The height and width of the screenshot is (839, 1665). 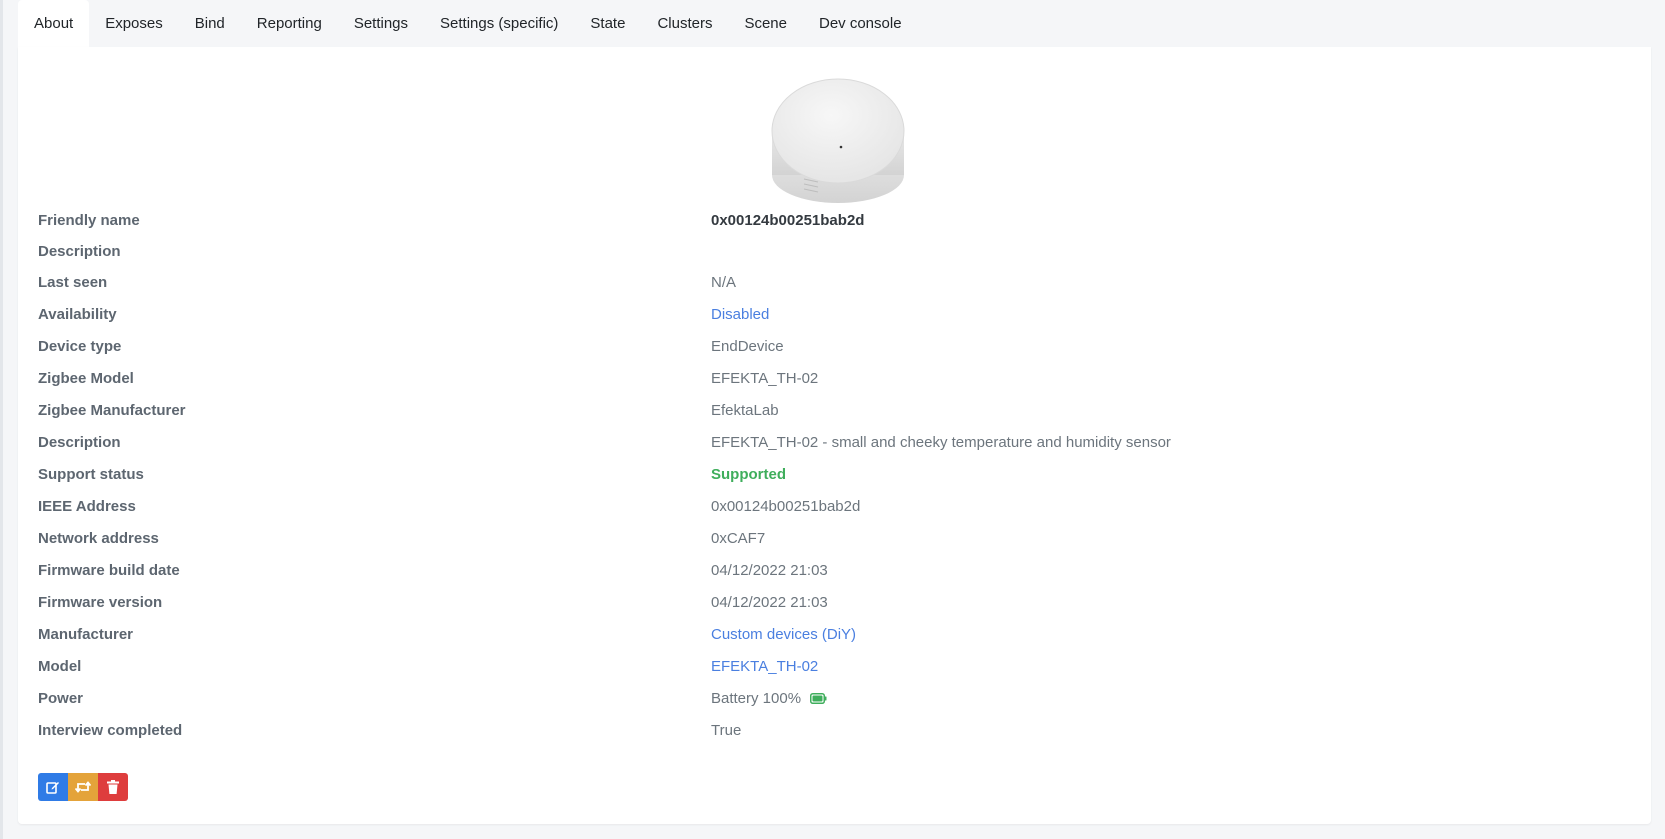 I want to click on device-image, so click(x=838, y=140).